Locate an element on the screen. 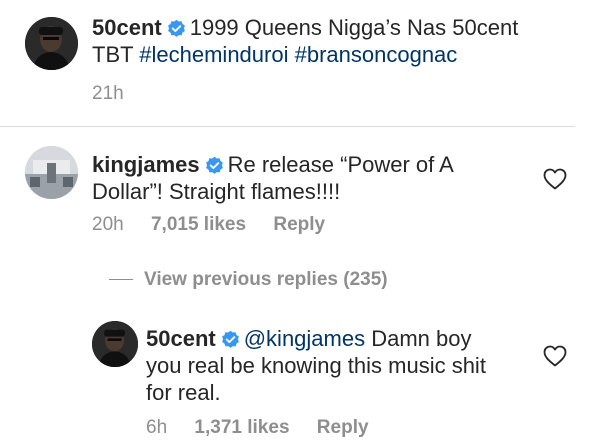 The height and width of the screenshot is (444, 600). post-timestamp: 21h is located at coordinates (108, 94).